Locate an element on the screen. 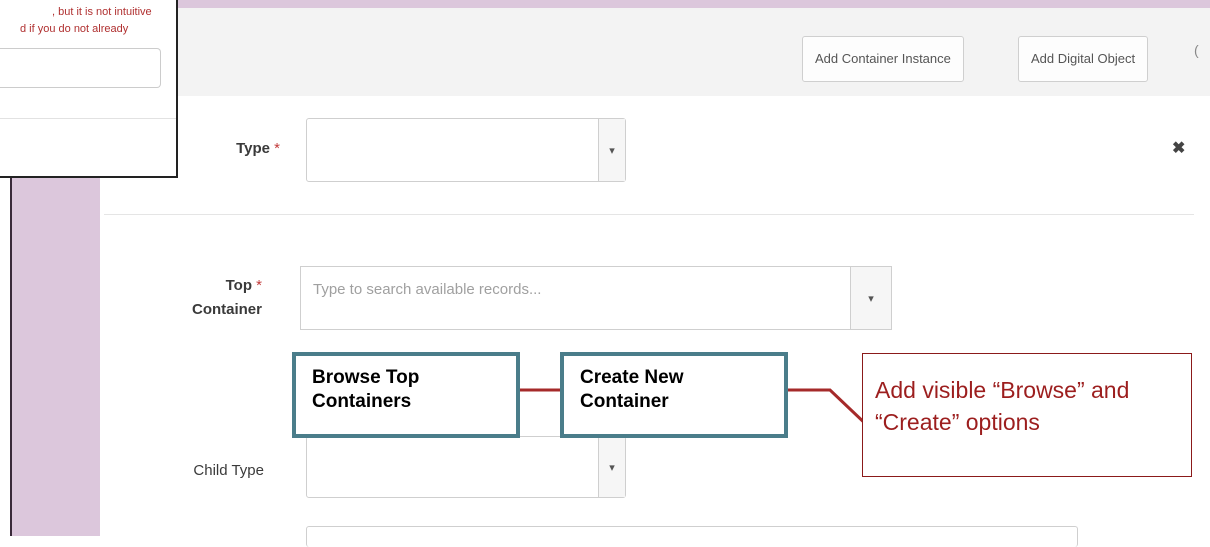 Image resolution: width=1210 pixels, height=547 pixels. create-new-container-callout: Create New Container is located at coordinates (674, 395).